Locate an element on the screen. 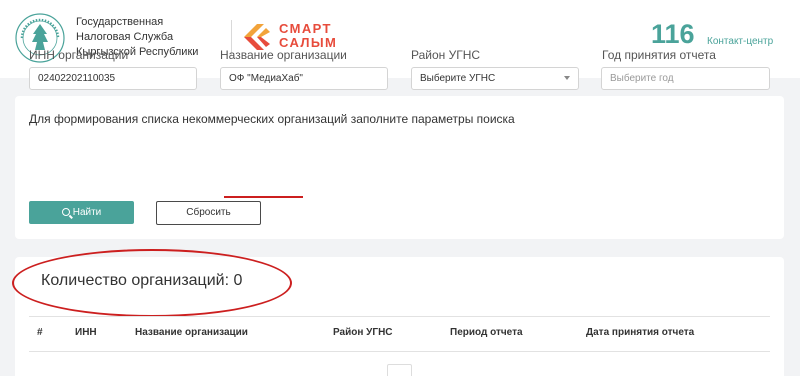 This screenshot has width=800, height=376. col-header-period: Период отчета is located at coordinates (486, 332).